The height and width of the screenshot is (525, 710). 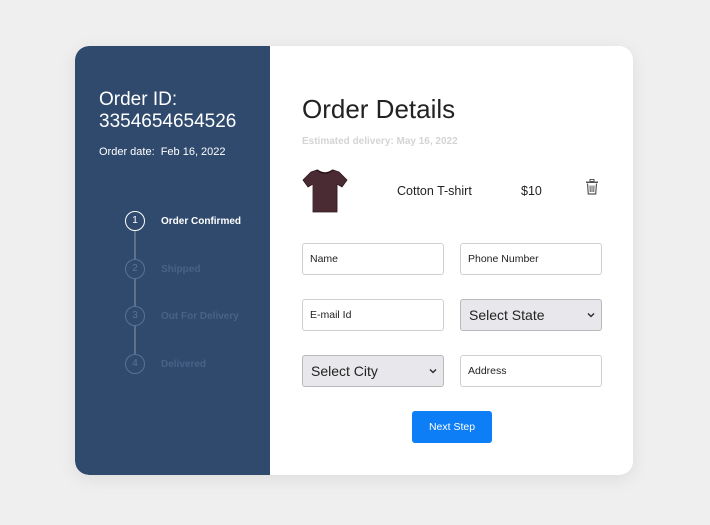 What do you see at coordinates (181, 269) in the screenshot?
I see `step-label: Shipped` at bounding box center [181, 269].